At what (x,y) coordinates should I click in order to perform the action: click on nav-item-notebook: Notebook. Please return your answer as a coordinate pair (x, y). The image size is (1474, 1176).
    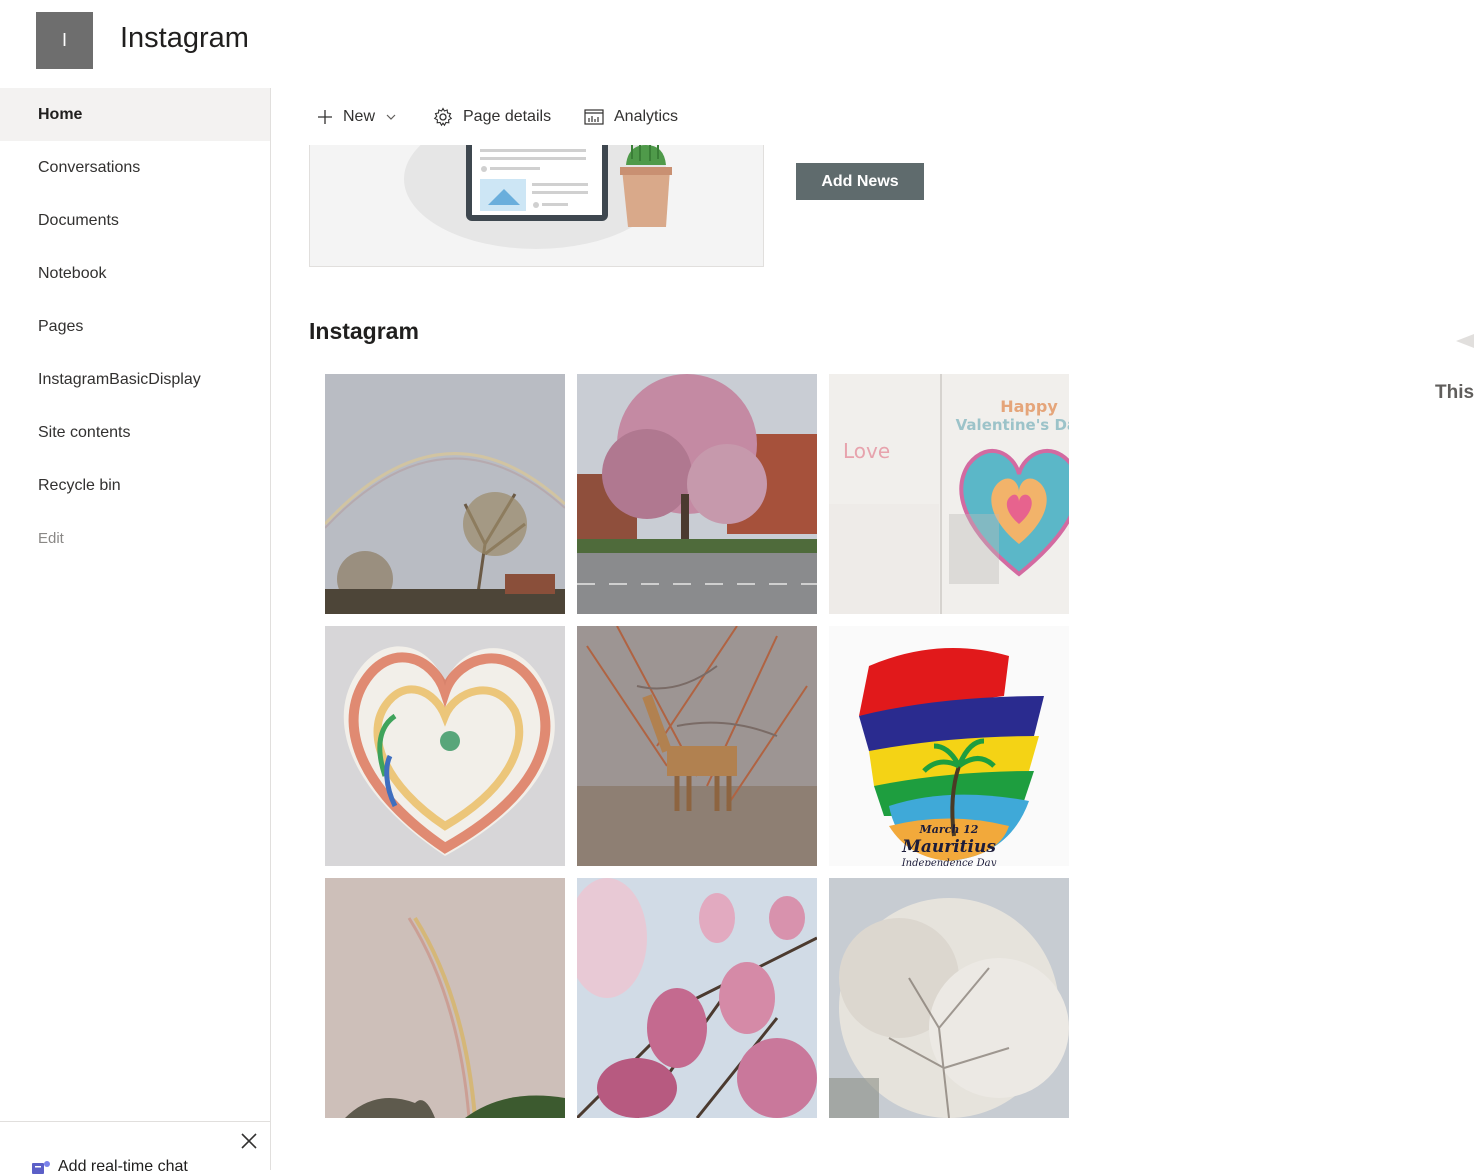
    Looking at the image, I should click on (135, 273).